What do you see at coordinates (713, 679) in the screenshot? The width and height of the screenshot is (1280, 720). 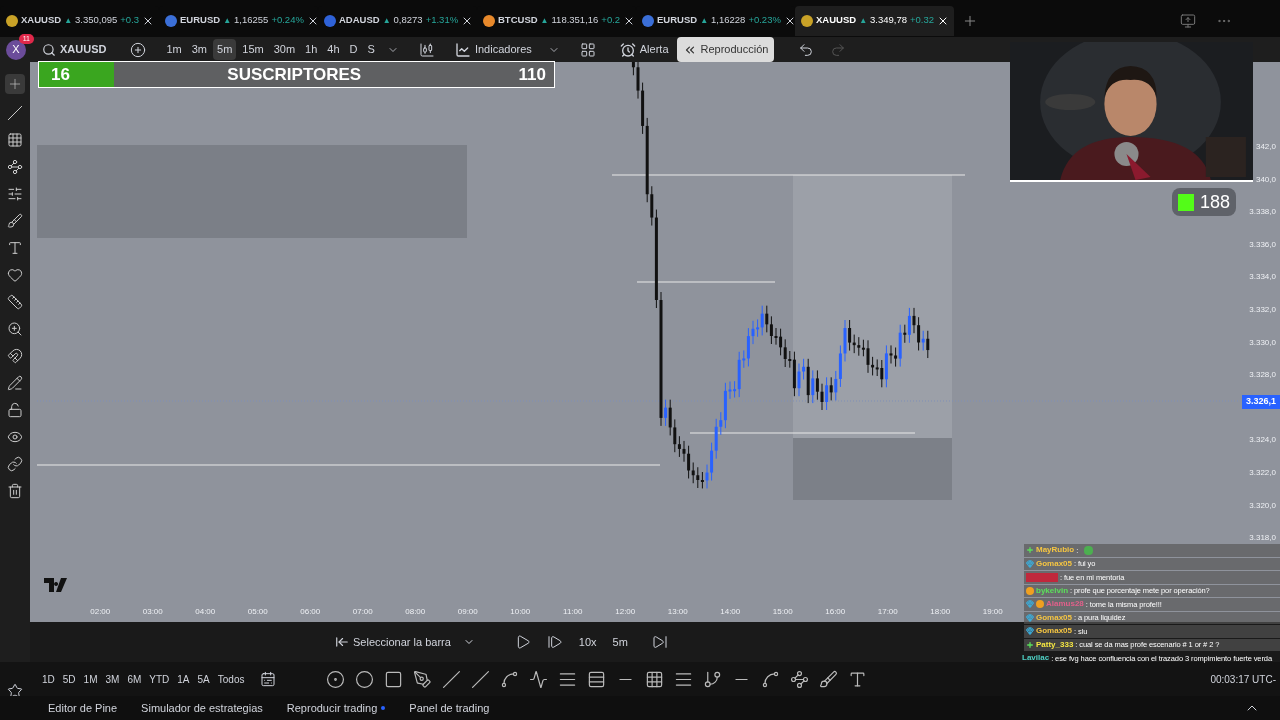 I see `branch-icon` at bounding box center [713, 679].